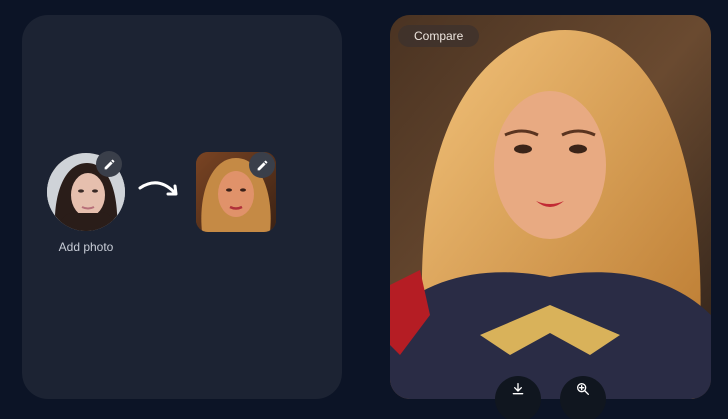 The image size is (728, 419). I want to click on download-button, so click(518, 397).